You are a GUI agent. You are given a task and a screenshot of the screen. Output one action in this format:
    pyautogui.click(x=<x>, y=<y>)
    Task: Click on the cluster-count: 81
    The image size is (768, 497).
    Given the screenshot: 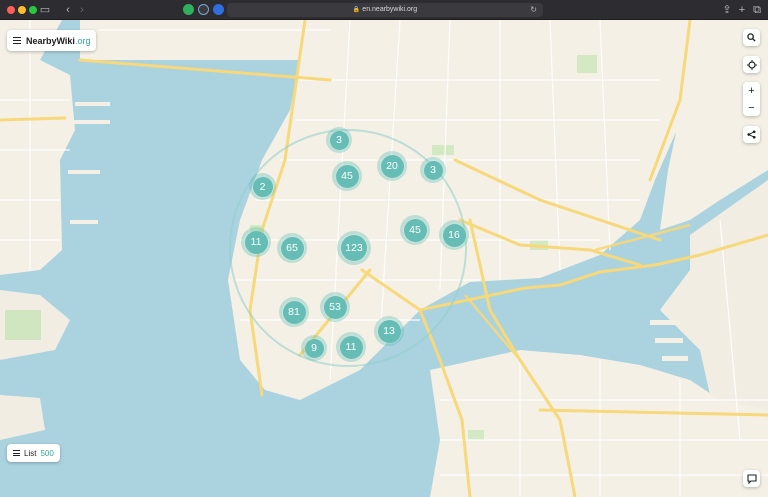 What is the action you would take?
    pyautogui.click(x=294, y=312)
    